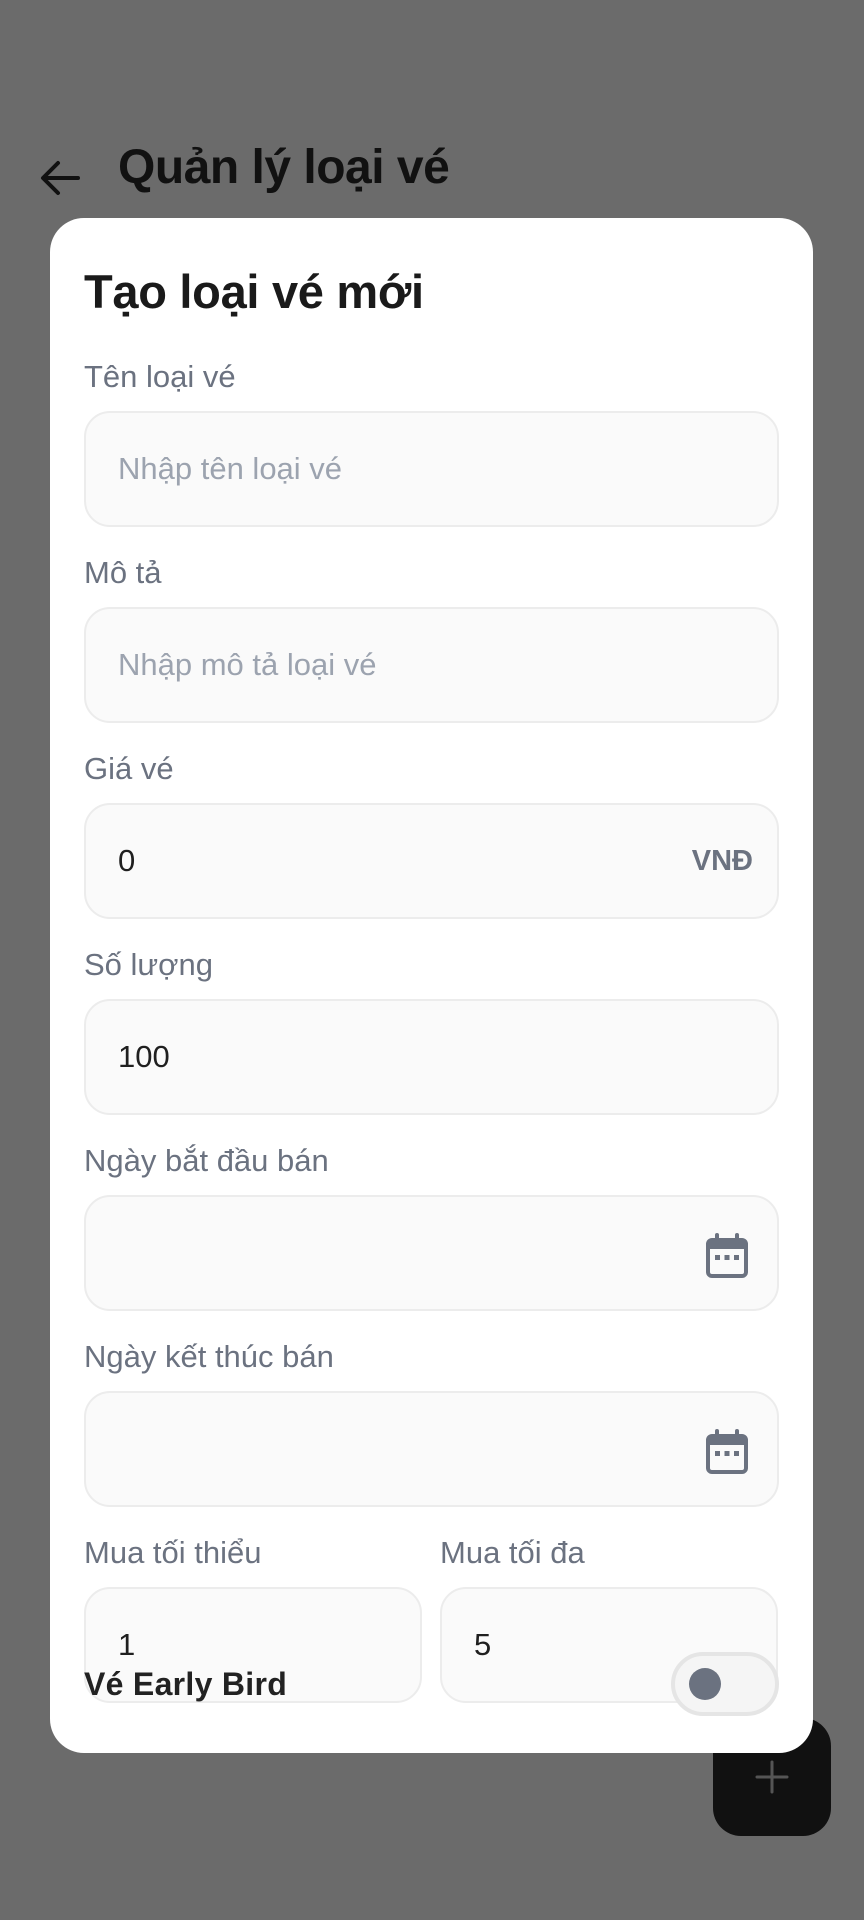  I want to click on start-date-label: Ngày bắt đầu bán, so click(206, 1160).